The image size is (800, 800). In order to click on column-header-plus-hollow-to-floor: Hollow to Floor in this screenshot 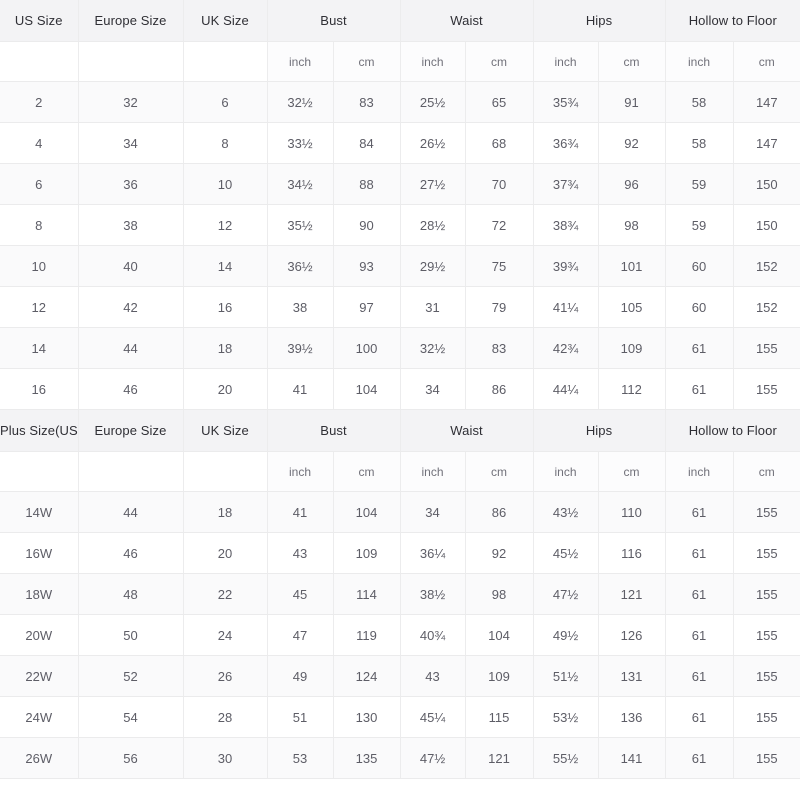, I will do `click(732, 431)`.